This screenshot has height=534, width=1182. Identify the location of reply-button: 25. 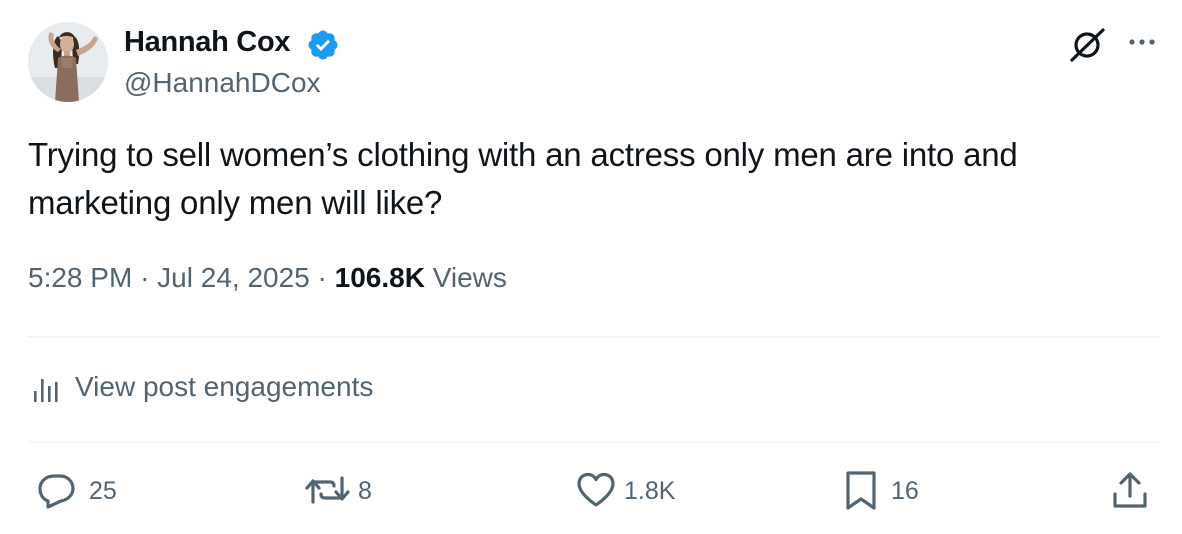
(82, 490).